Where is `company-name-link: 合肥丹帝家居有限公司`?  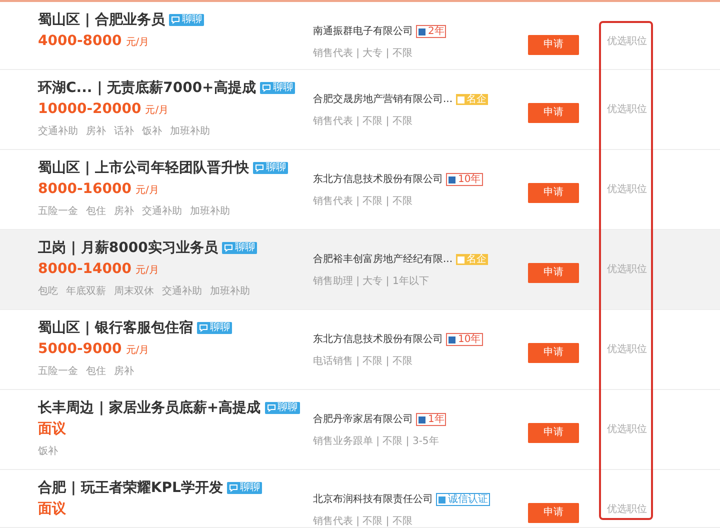
company-name-link: 合肥丹帝家居有限公司 is located at coordinates (363, 419).